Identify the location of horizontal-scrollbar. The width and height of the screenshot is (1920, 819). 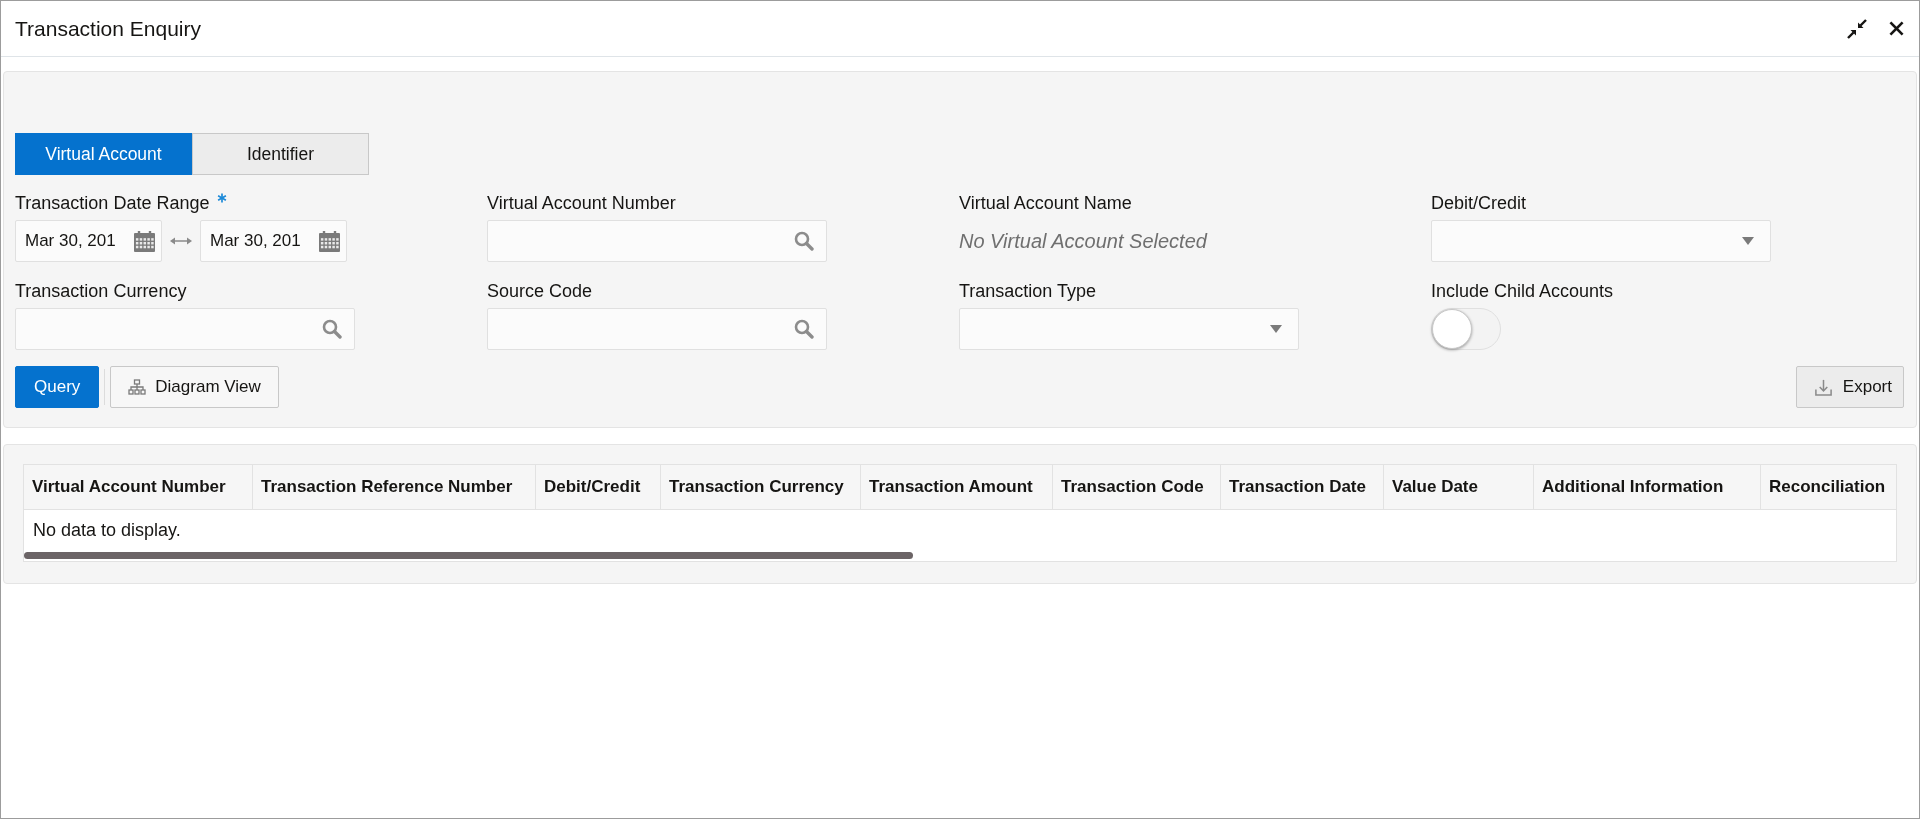
(468, 555).